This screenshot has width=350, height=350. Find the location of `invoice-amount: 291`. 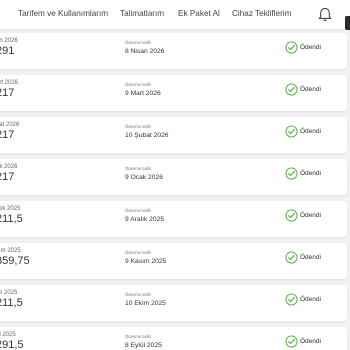

invoice-amount: 291 is located at coordinates (7, 51).